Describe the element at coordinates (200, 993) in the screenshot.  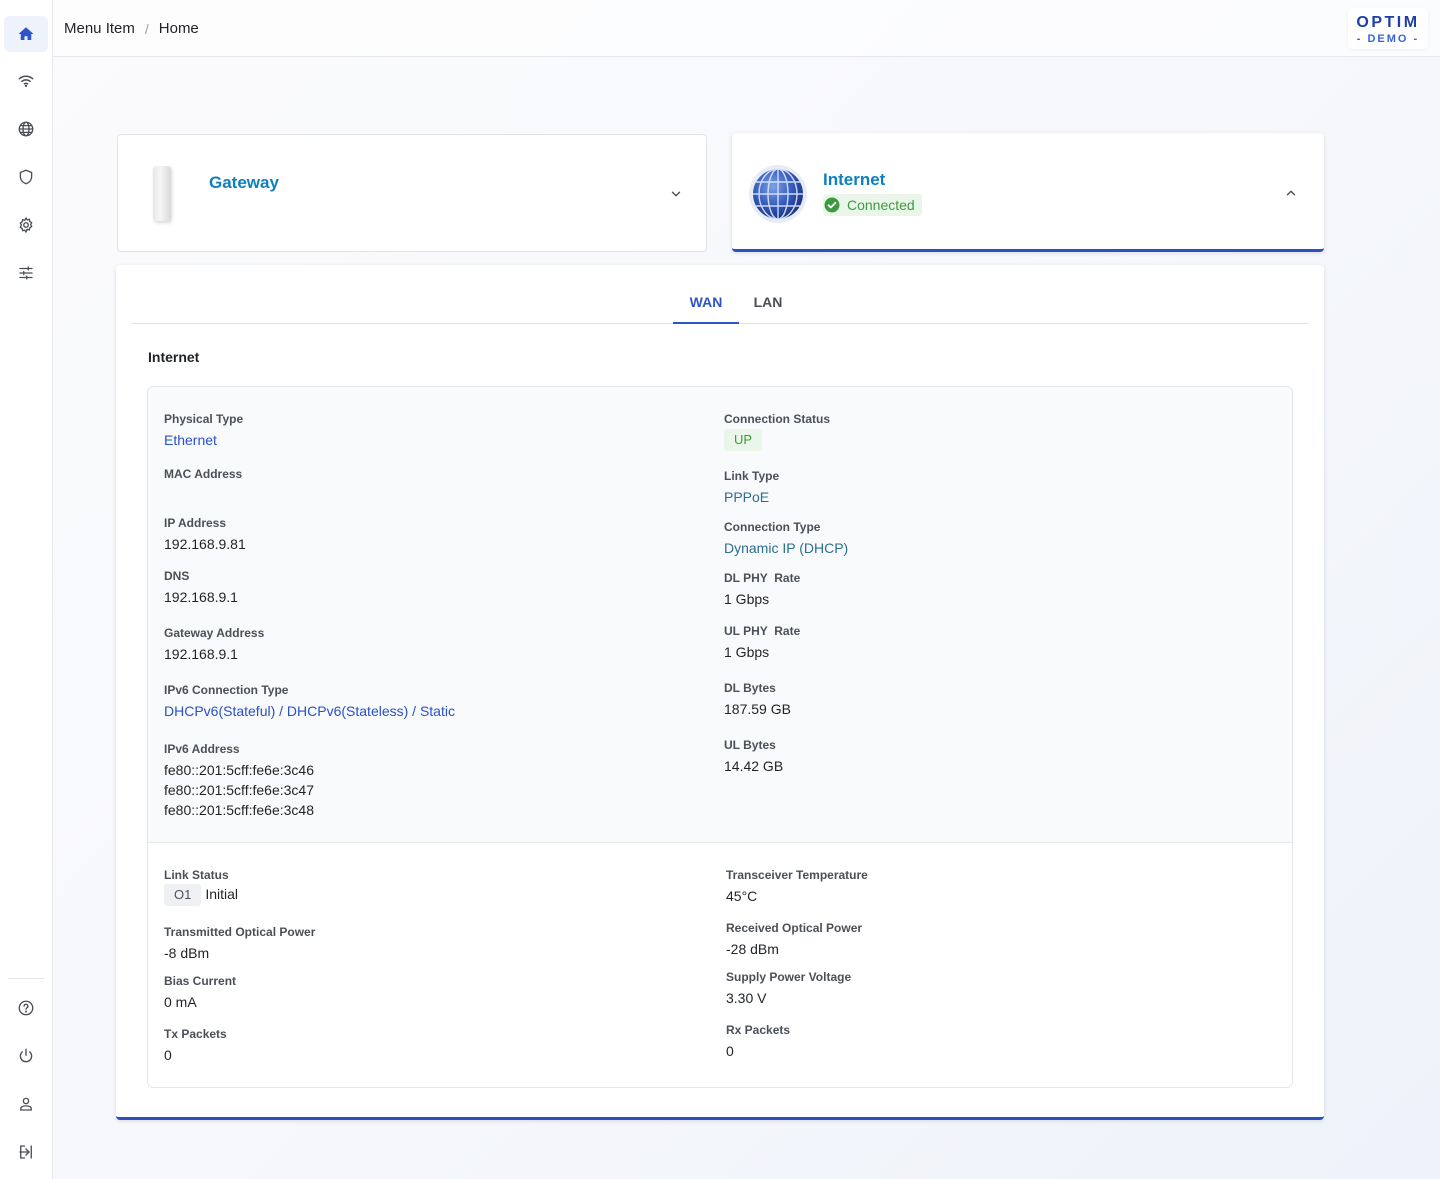
I see `bias-current-field: Bias Current 0 mA` at that location.